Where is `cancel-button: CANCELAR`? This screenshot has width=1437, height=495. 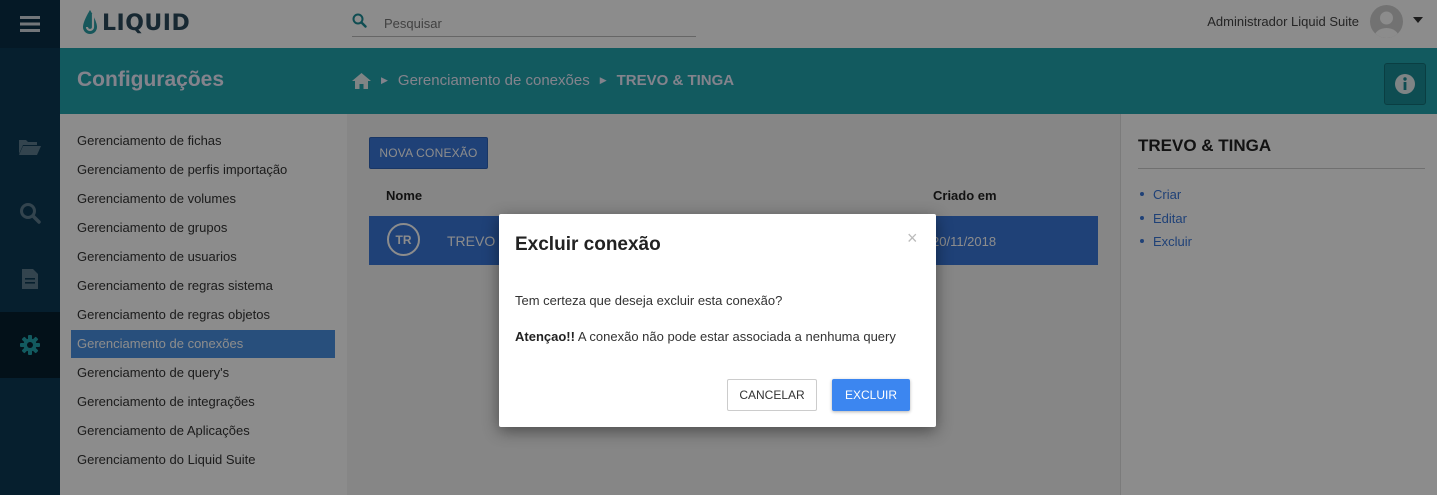
cancel-button: CANCELAR is located at coordinates (772, 395).